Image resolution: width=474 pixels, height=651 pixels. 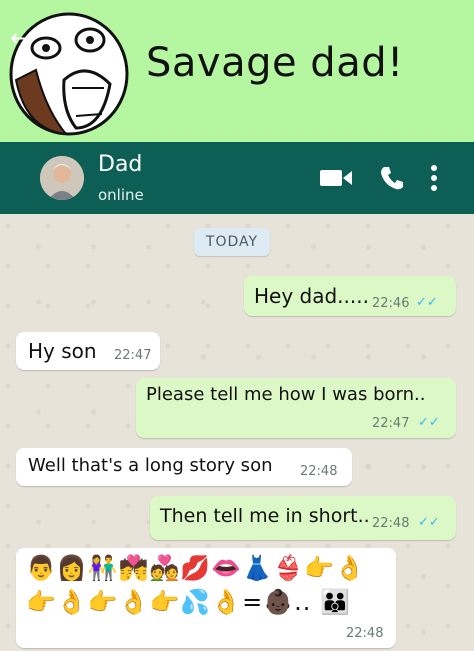 What do you see at coordinates (120, 164) in the screenshot?
I see `contact-name: Dad` at bounding box center [120, 164].